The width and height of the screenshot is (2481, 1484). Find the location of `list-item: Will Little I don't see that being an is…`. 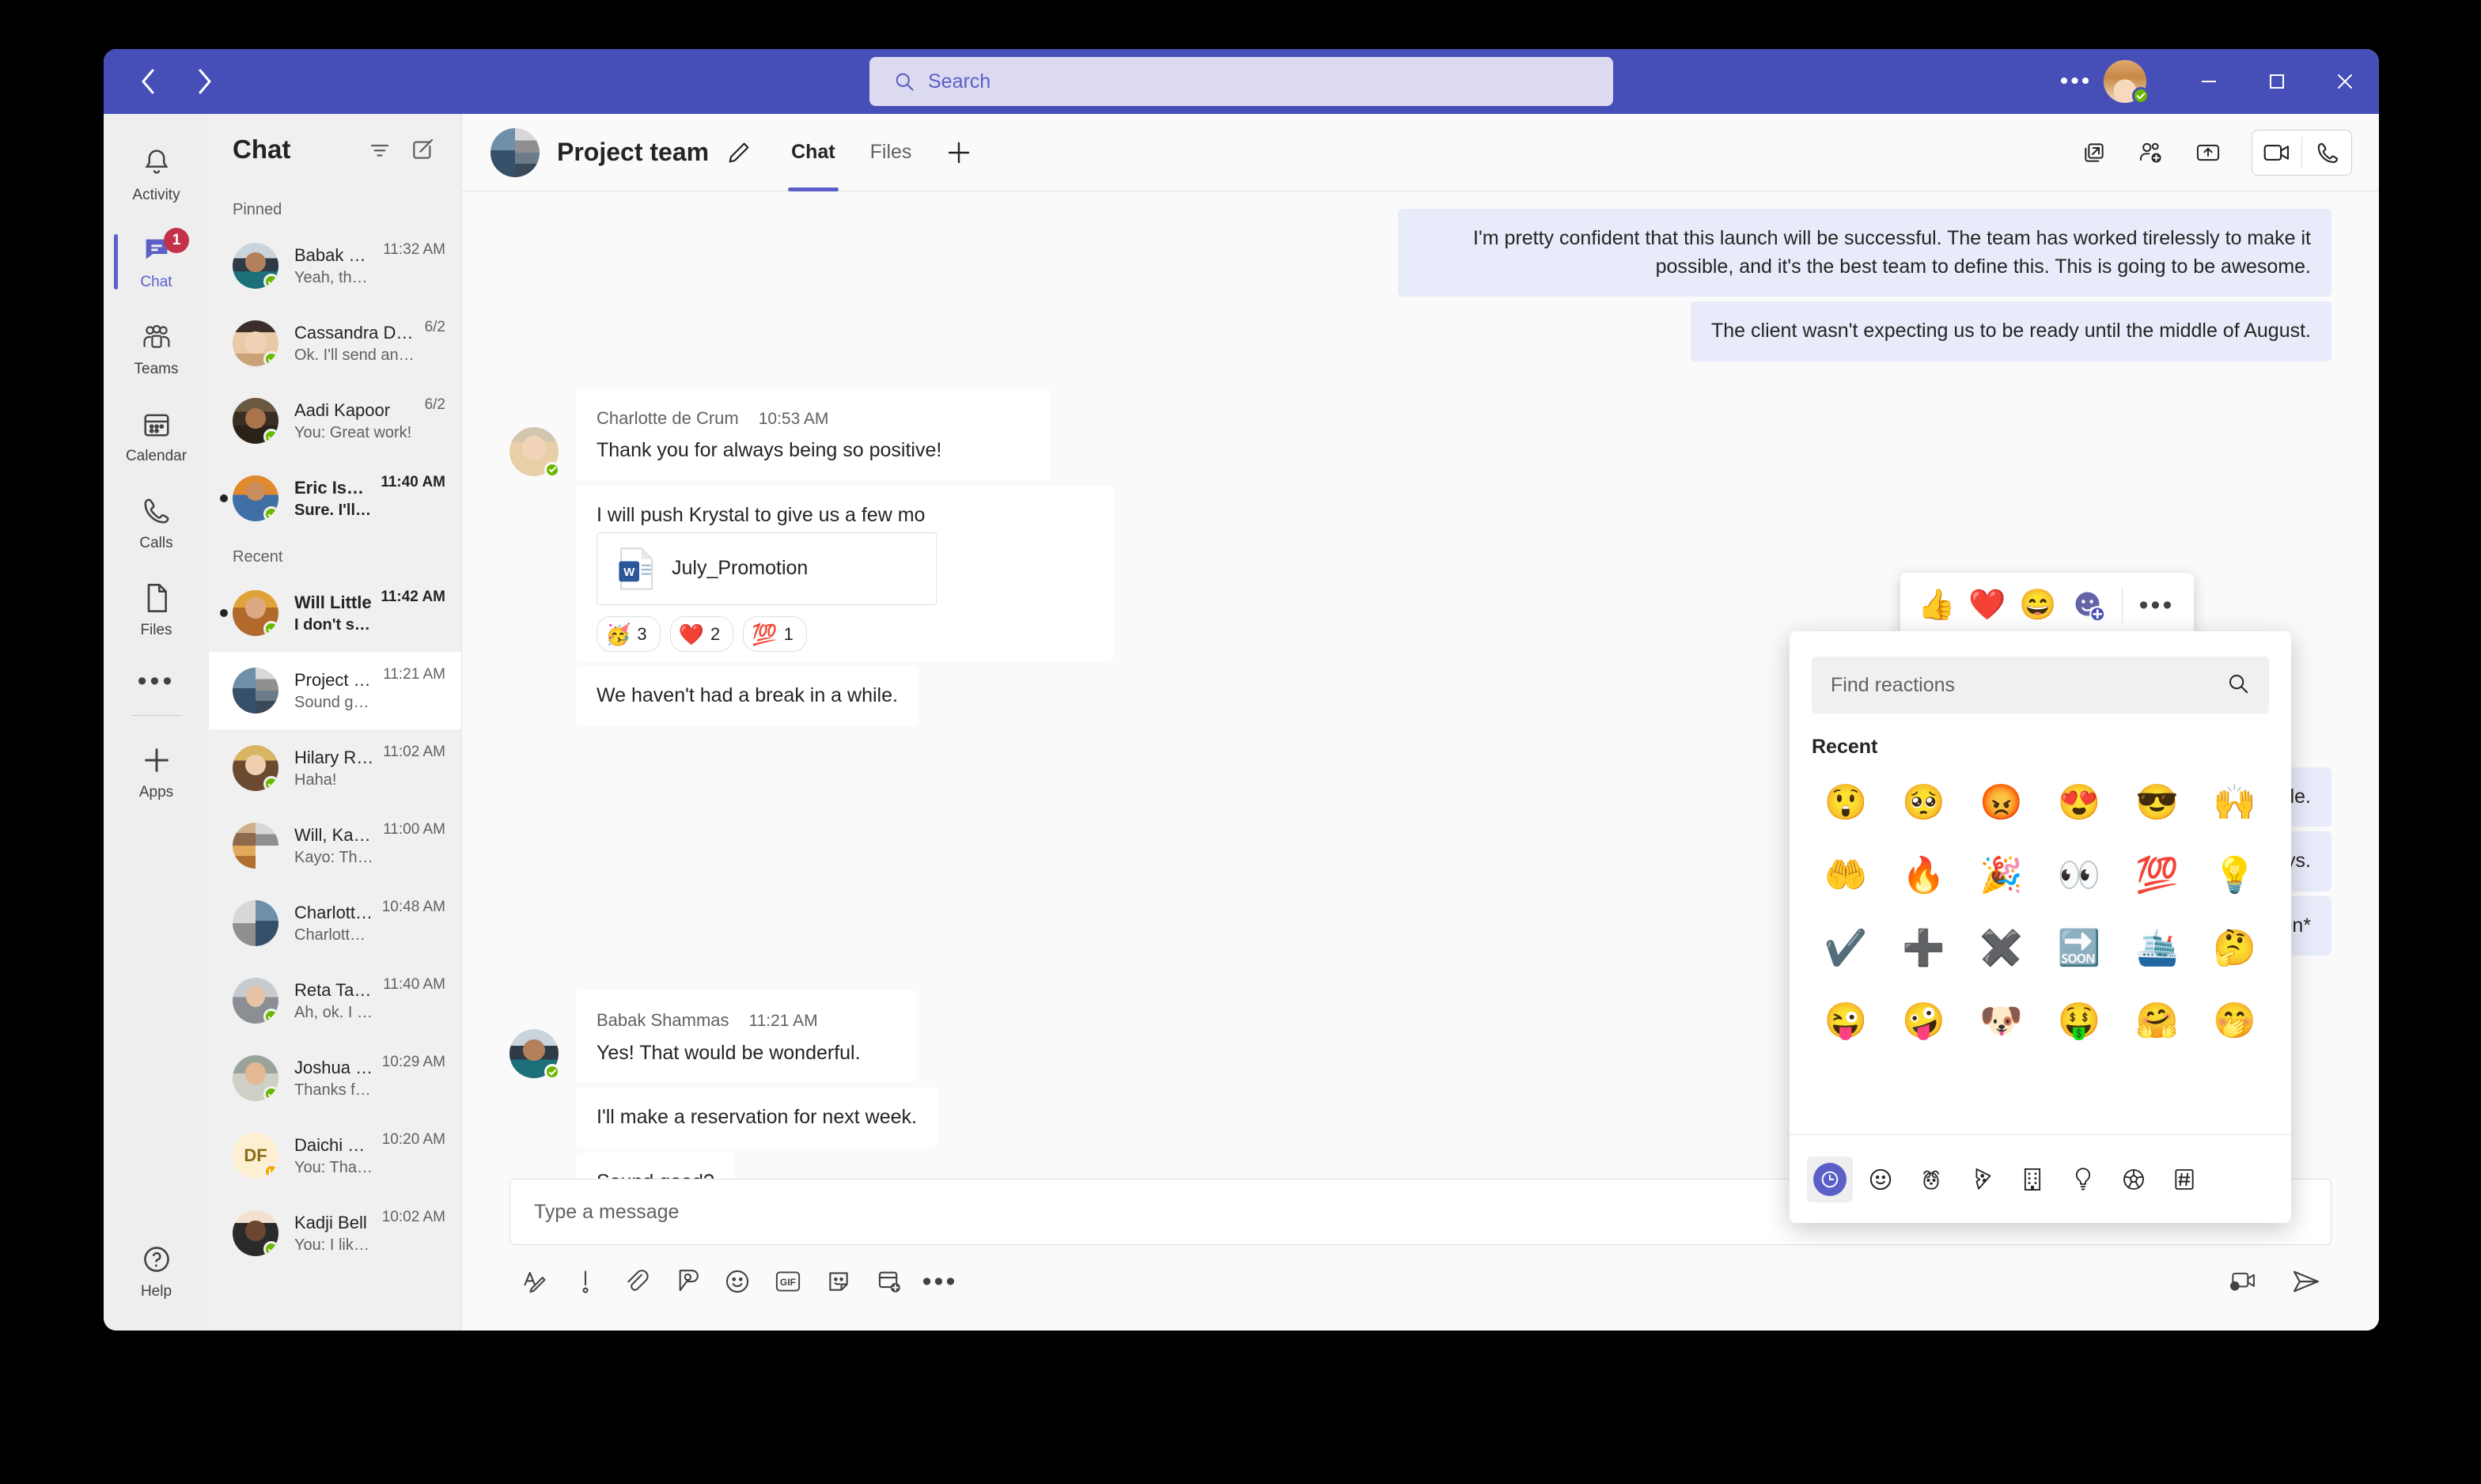

list-item: Will Little I don't see that being an is… is located at coordinates (335, 613).